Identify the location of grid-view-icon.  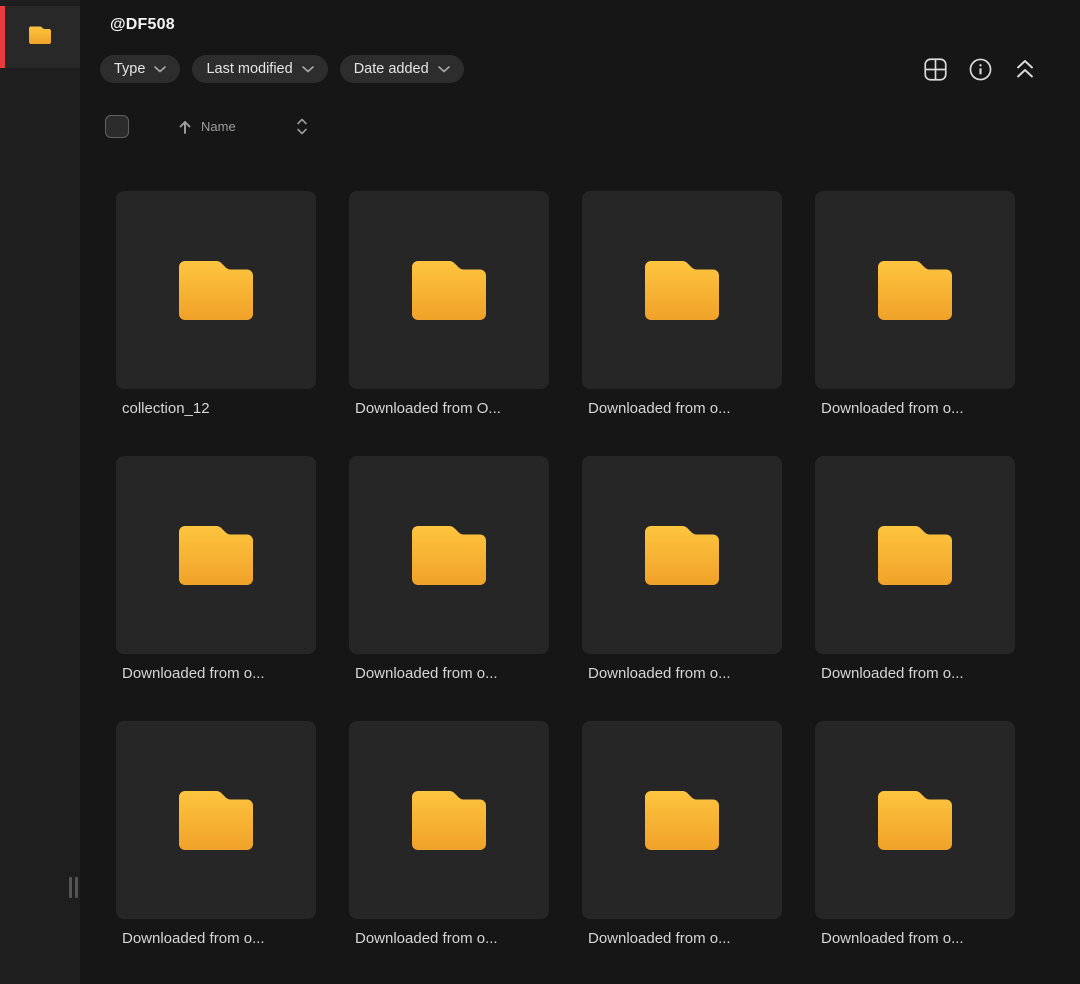
(935, 69).